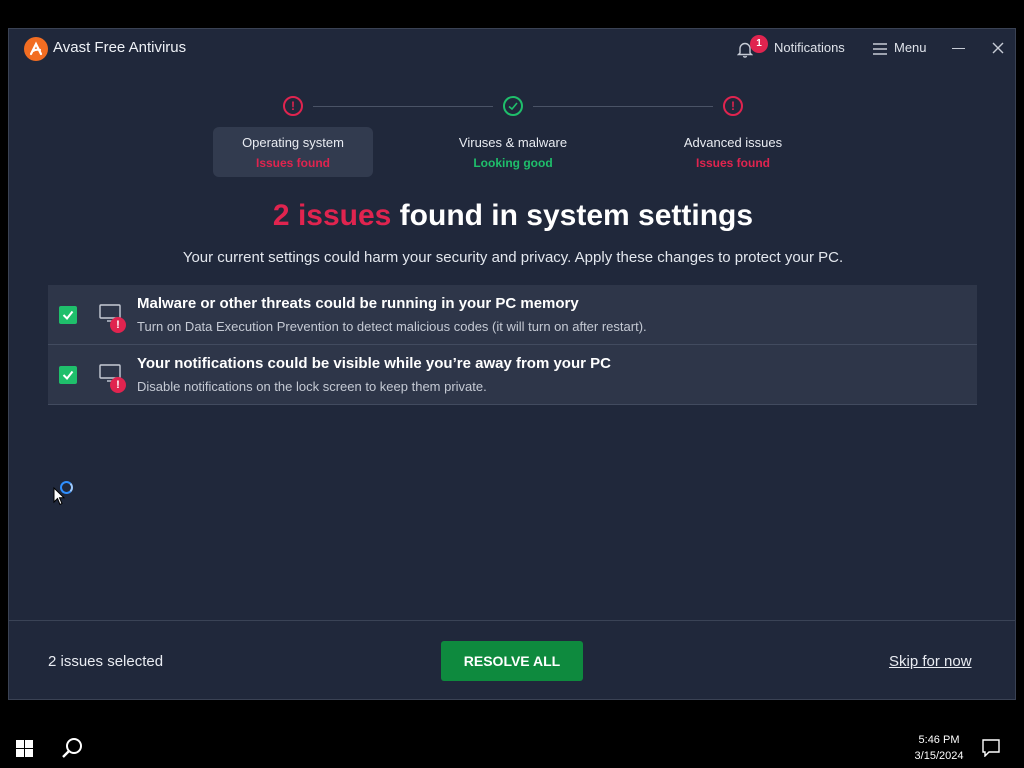 The width and height of the screenshot is (1024, 768). What do you see at coordinates (880, 49) in the screenshot?
I see `hamburger-icon` at bounding box center [880, 49].